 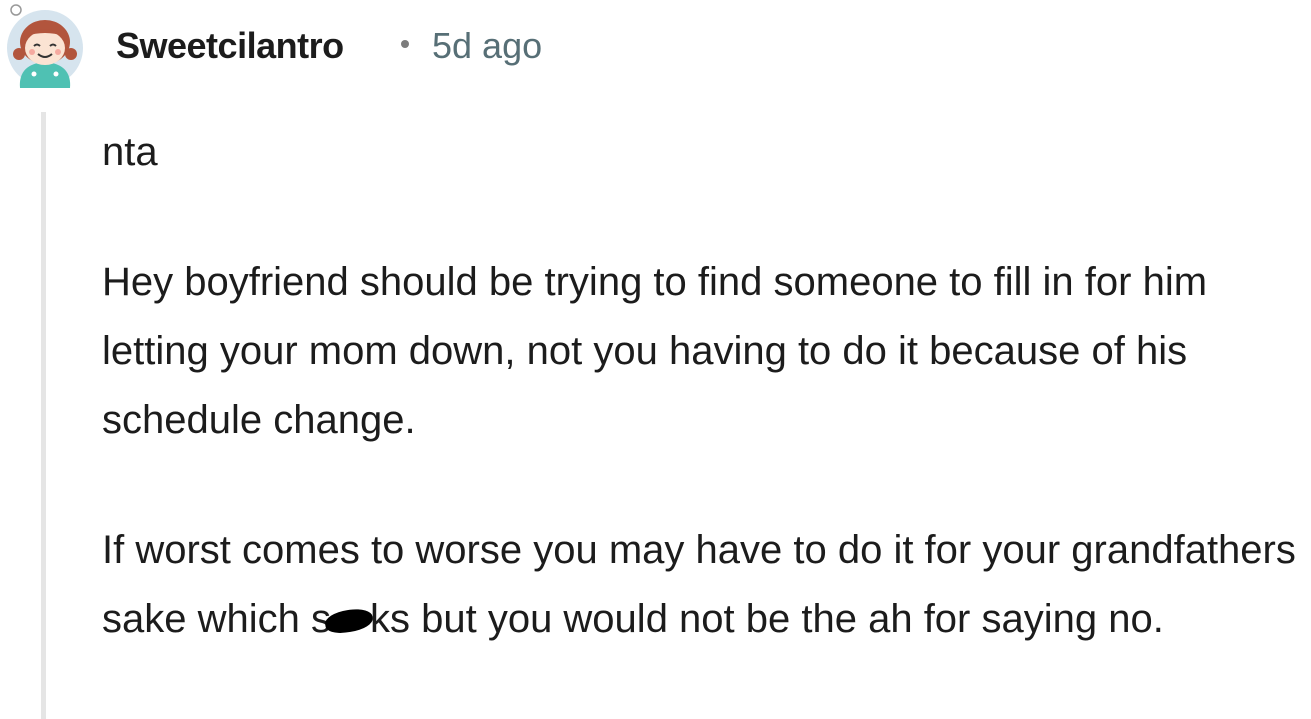 I want to click on redaction-scribble, so click(x=349, y=621).